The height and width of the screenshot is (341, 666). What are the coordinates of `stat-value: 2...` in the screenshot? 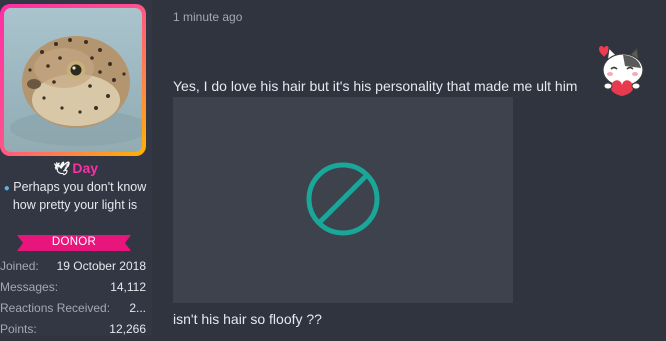 It's located at (137, 308).